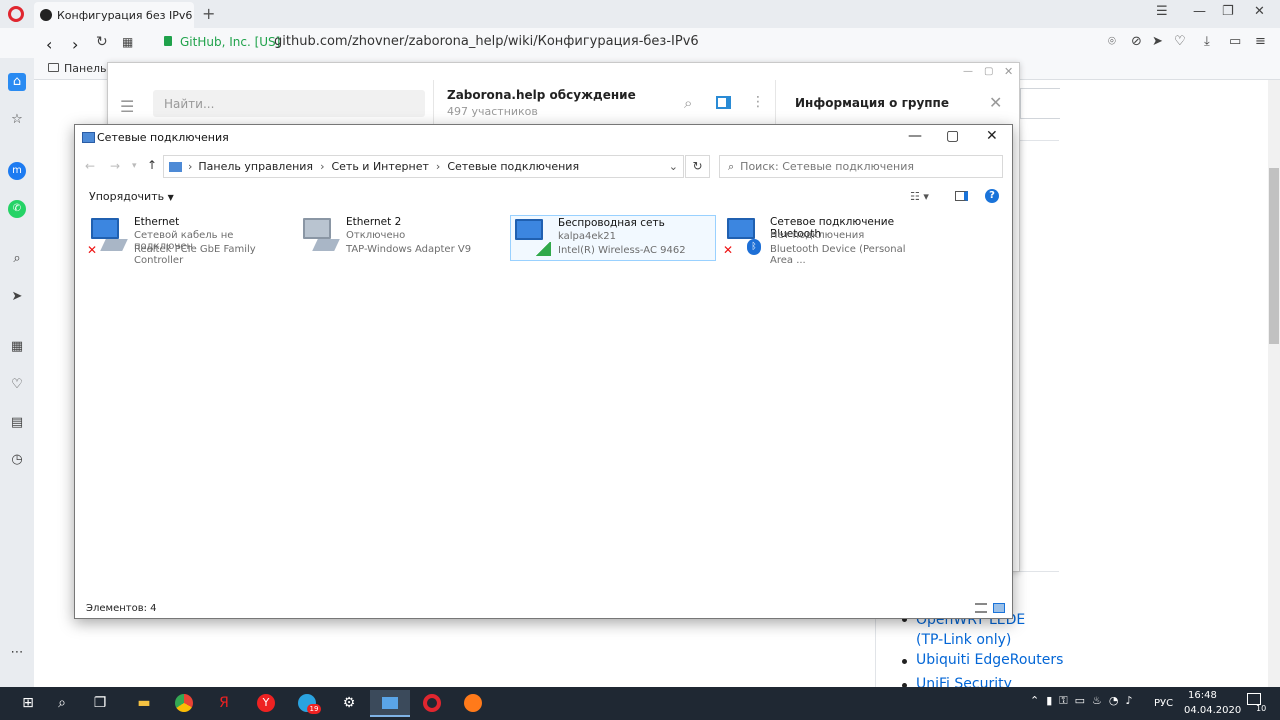 The height and width of the screenshot is (720, 1280). I want to click on telegram-close-button: ✕, so click(1008, 71).